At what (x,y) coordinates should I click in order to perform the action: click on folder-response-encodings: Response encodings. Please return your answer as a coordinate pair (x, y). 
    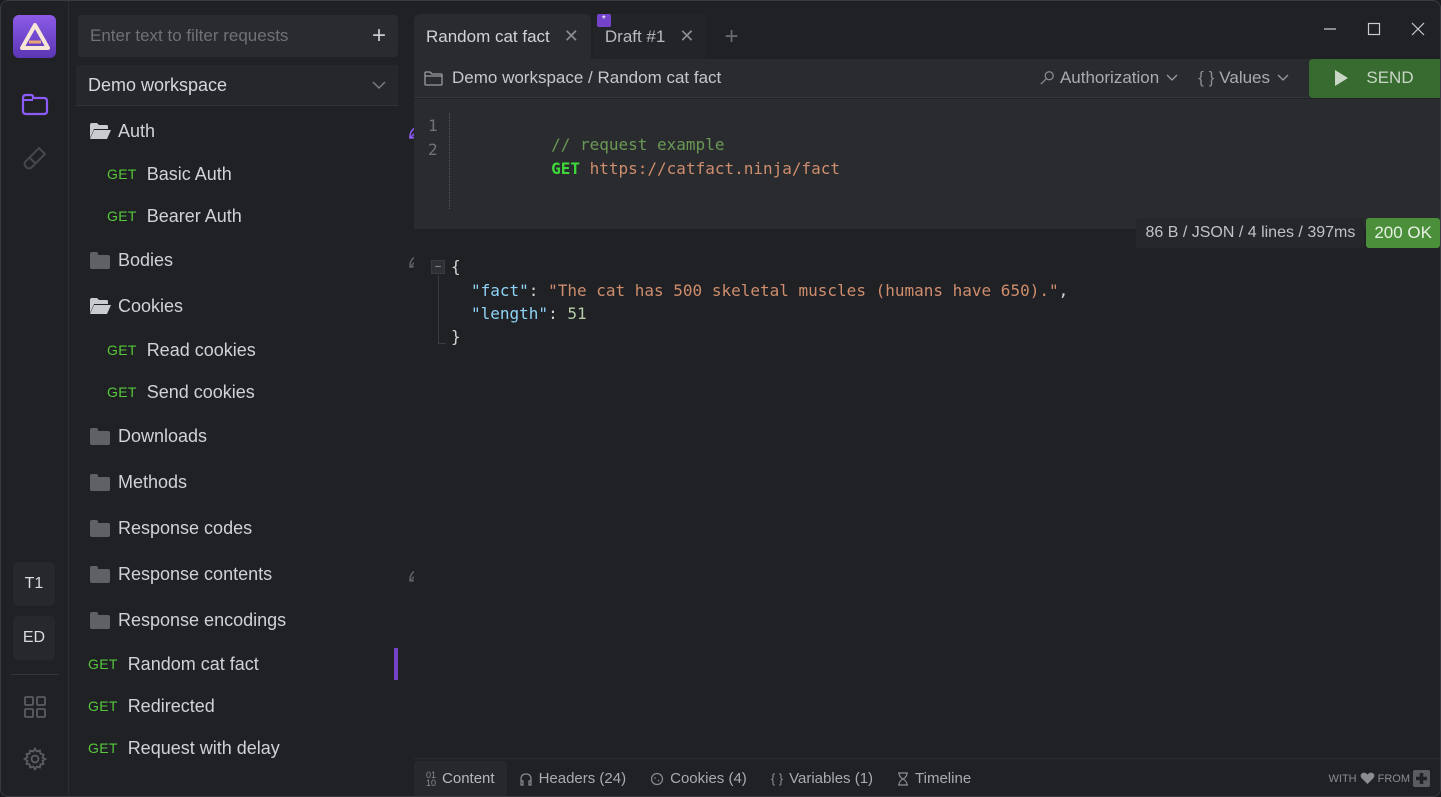
    Looking at the image, I should click on (254, 620).